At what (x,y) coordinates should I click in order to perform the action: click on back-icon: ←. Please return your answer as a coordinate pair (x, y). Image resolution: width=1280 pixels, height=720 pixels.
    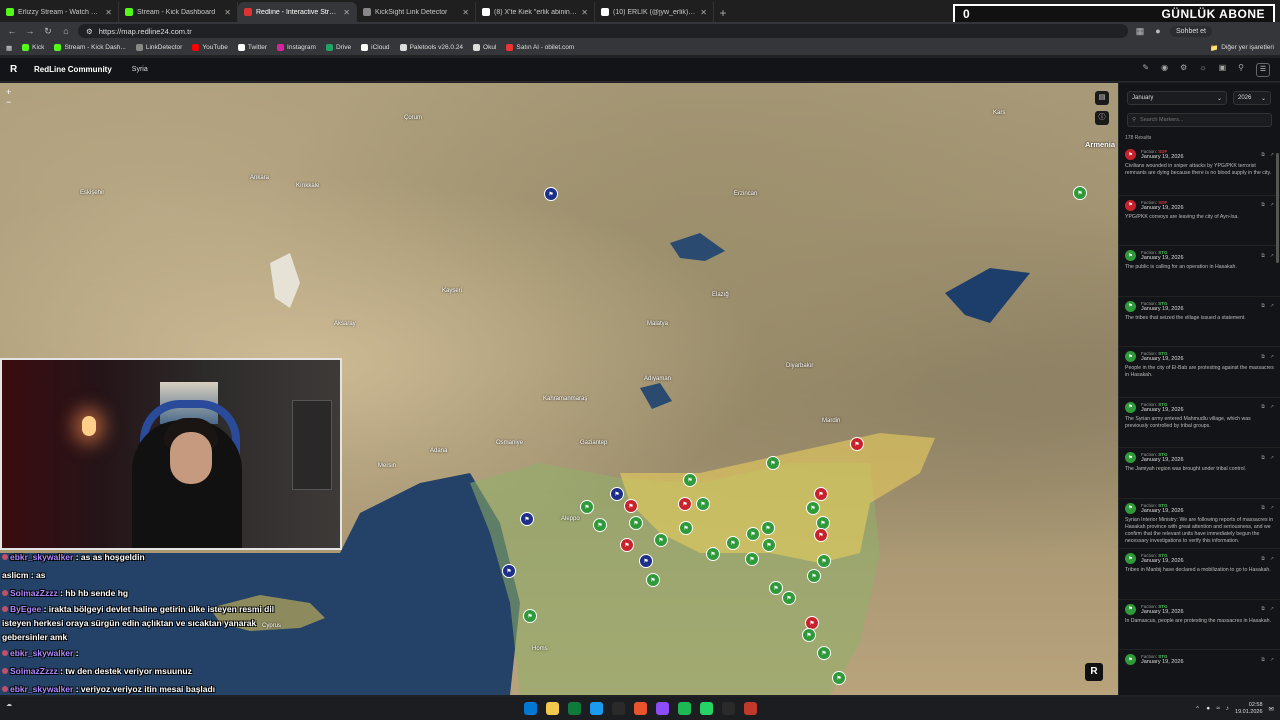
    Looking at the image, I should click on (12, 31).